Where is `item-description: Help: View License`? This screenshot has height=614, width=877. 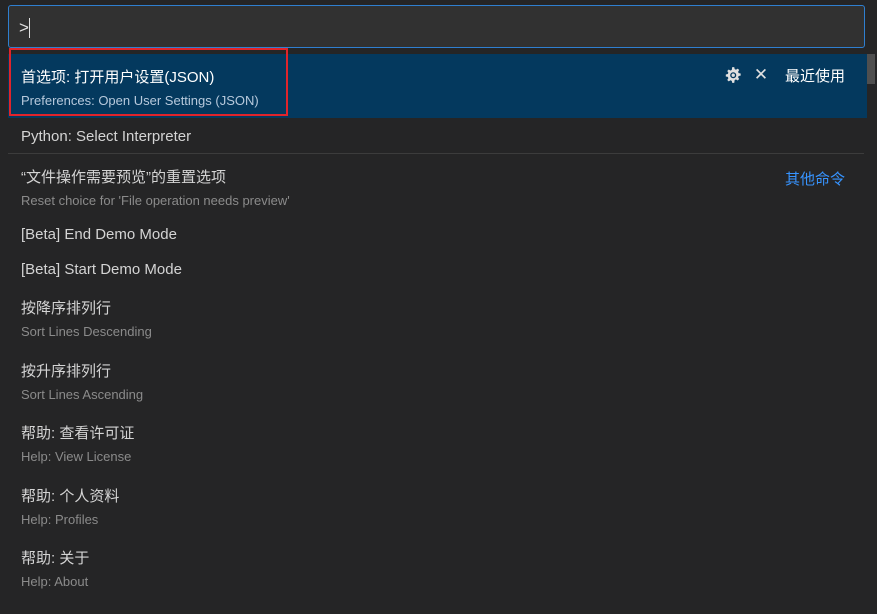
item-description: Help: View License is located at coordinates (76, 456).